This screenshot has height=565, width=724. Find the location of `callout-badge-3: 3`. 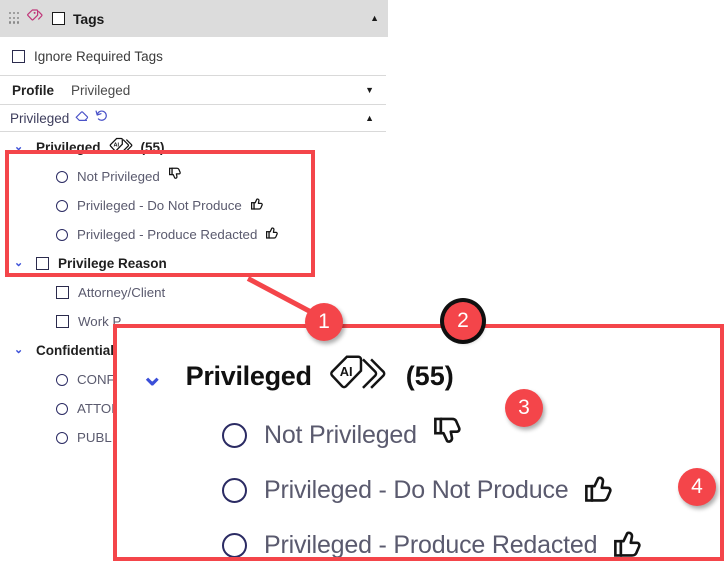

callout-badge-3: 3 is located at coordinates (524, 408).